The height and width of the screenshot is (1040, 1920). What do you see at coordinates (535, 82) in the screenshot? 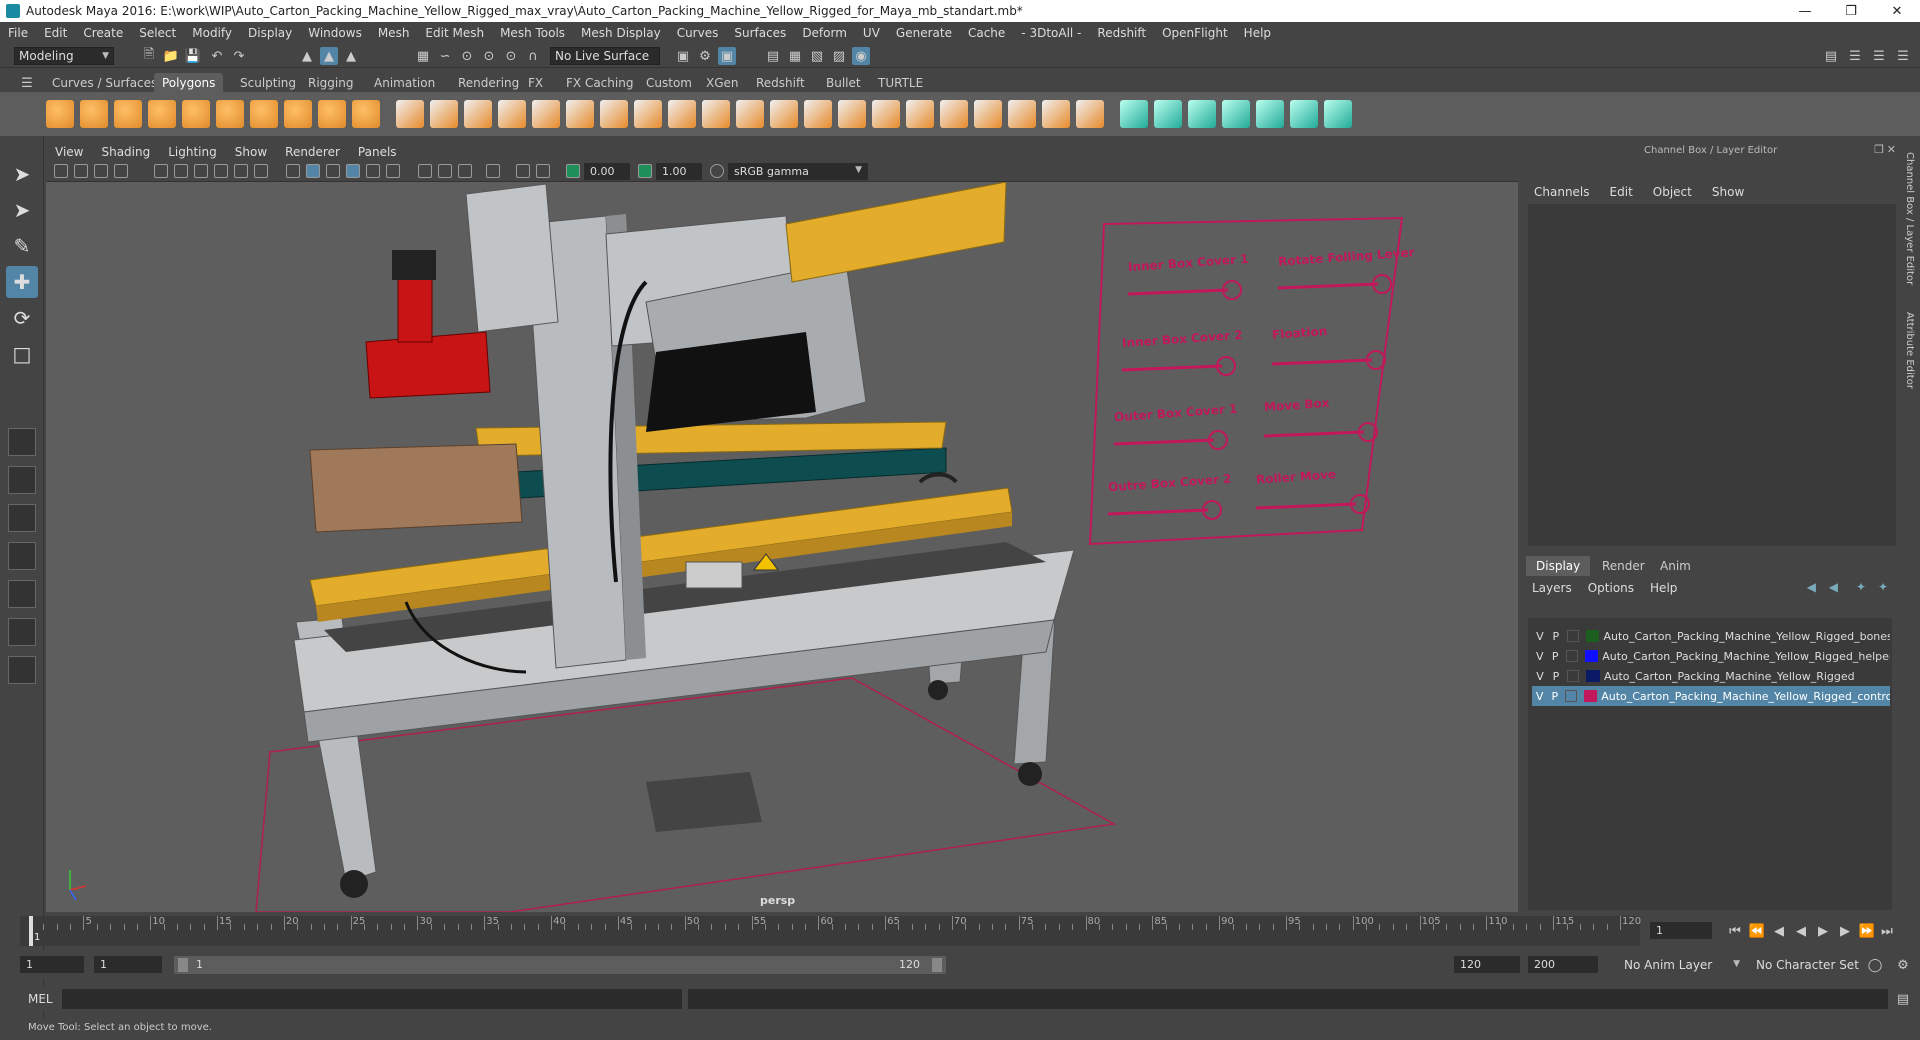
I see `shelf-tab-fx: FX` at bounding box center [535, 82].